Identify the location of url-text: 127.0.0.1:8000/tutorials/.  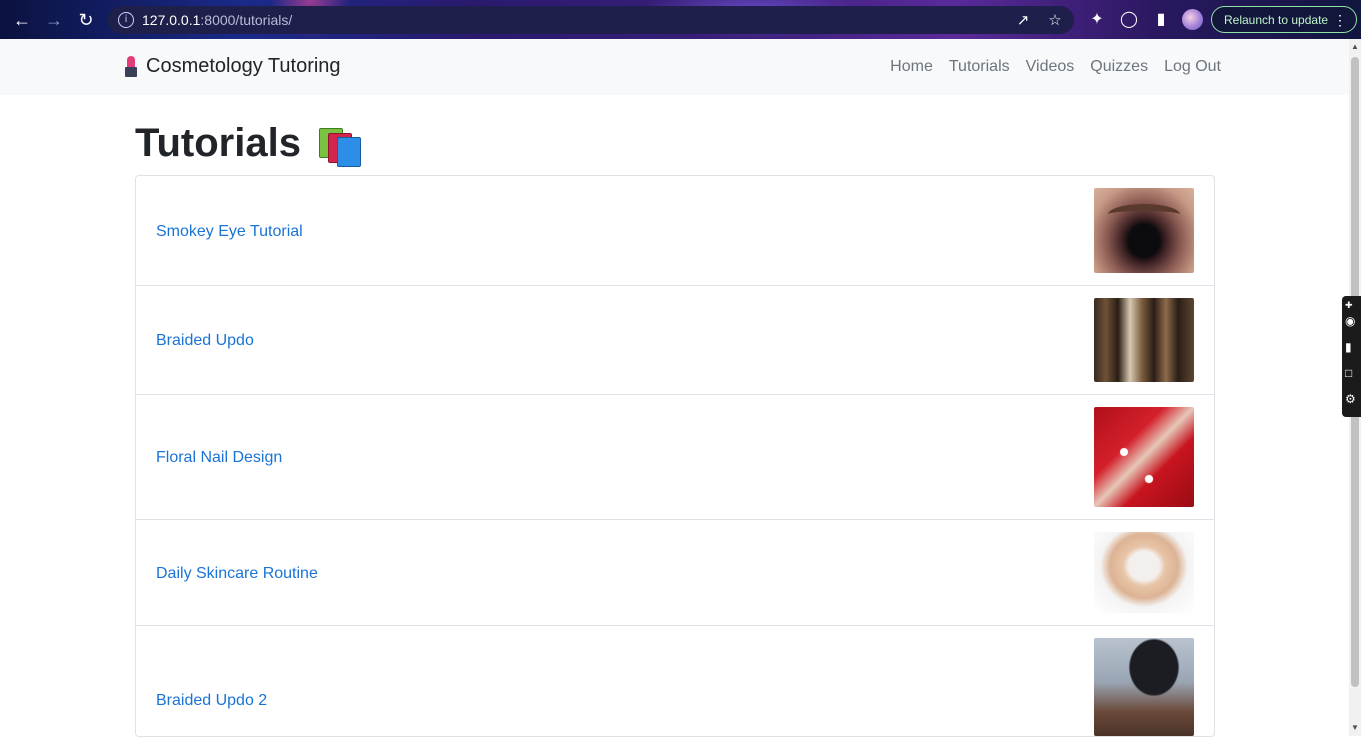
(217, 20).